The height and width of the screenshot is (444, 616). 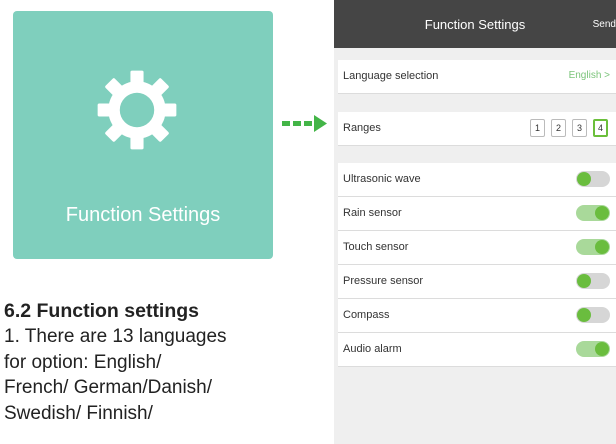 I want to click on toggle-row: Pressure sensor, so click(x=477, y=282).